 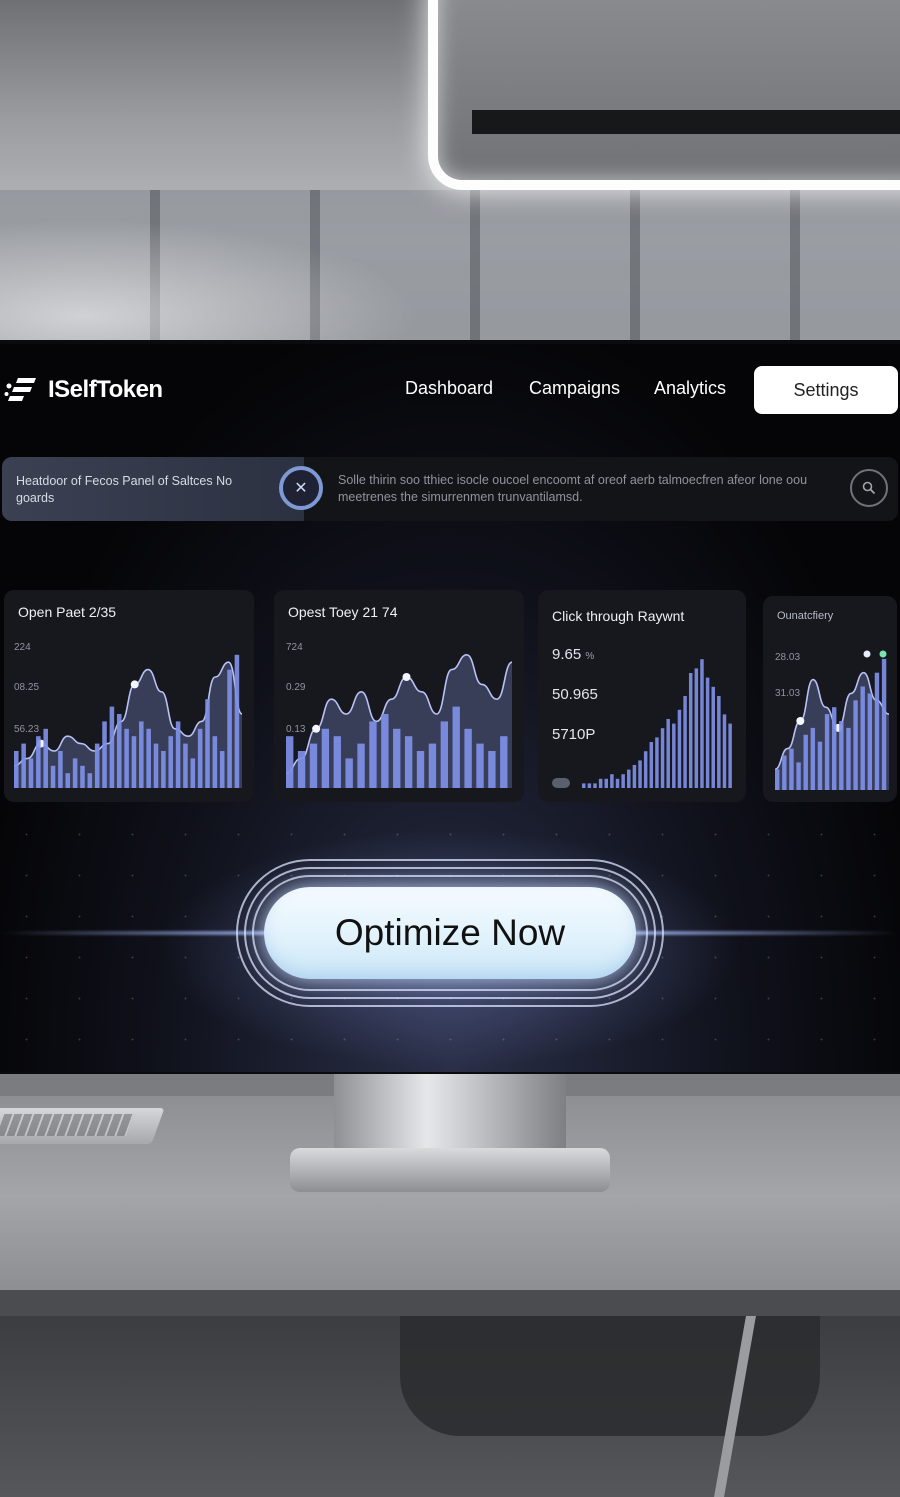 I want to click on close-icon: ✕, so click(x=301, y=488).